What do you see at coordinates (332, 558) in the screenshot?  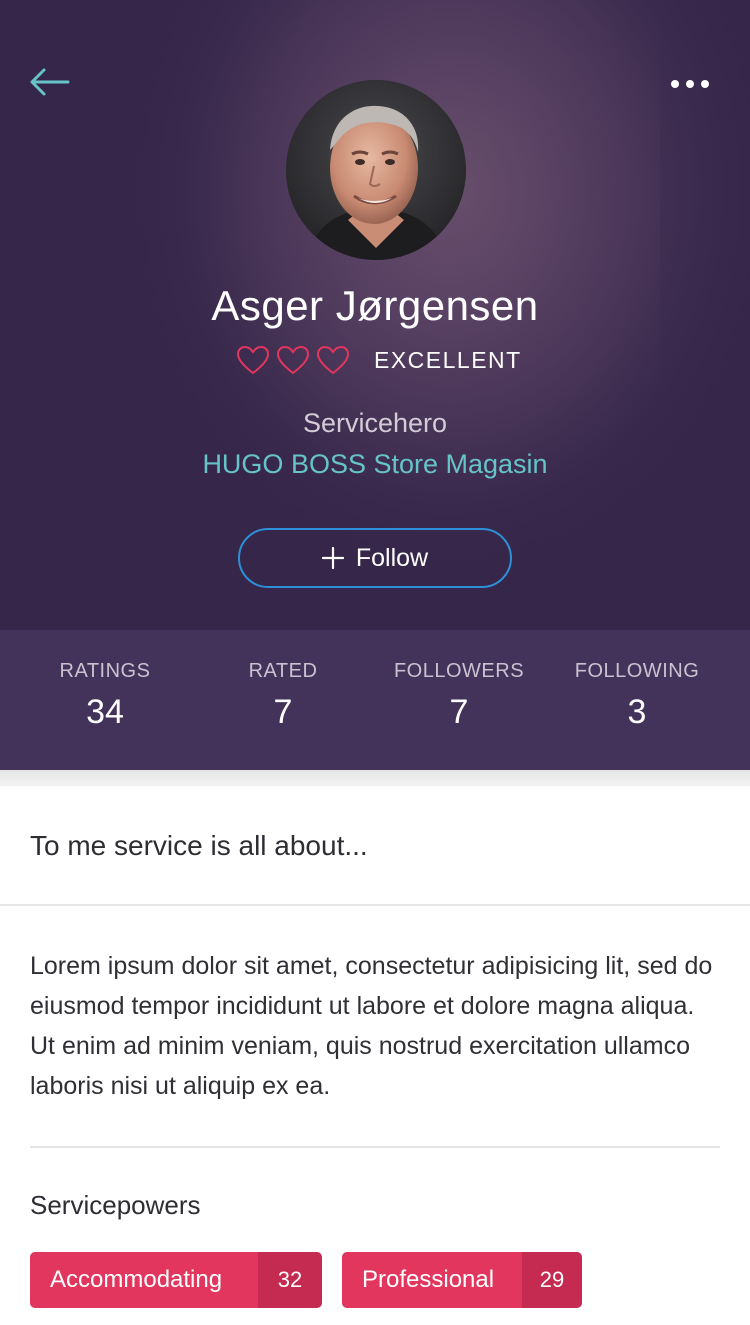 I see `plus-icon` at bounding box center [332, 558].